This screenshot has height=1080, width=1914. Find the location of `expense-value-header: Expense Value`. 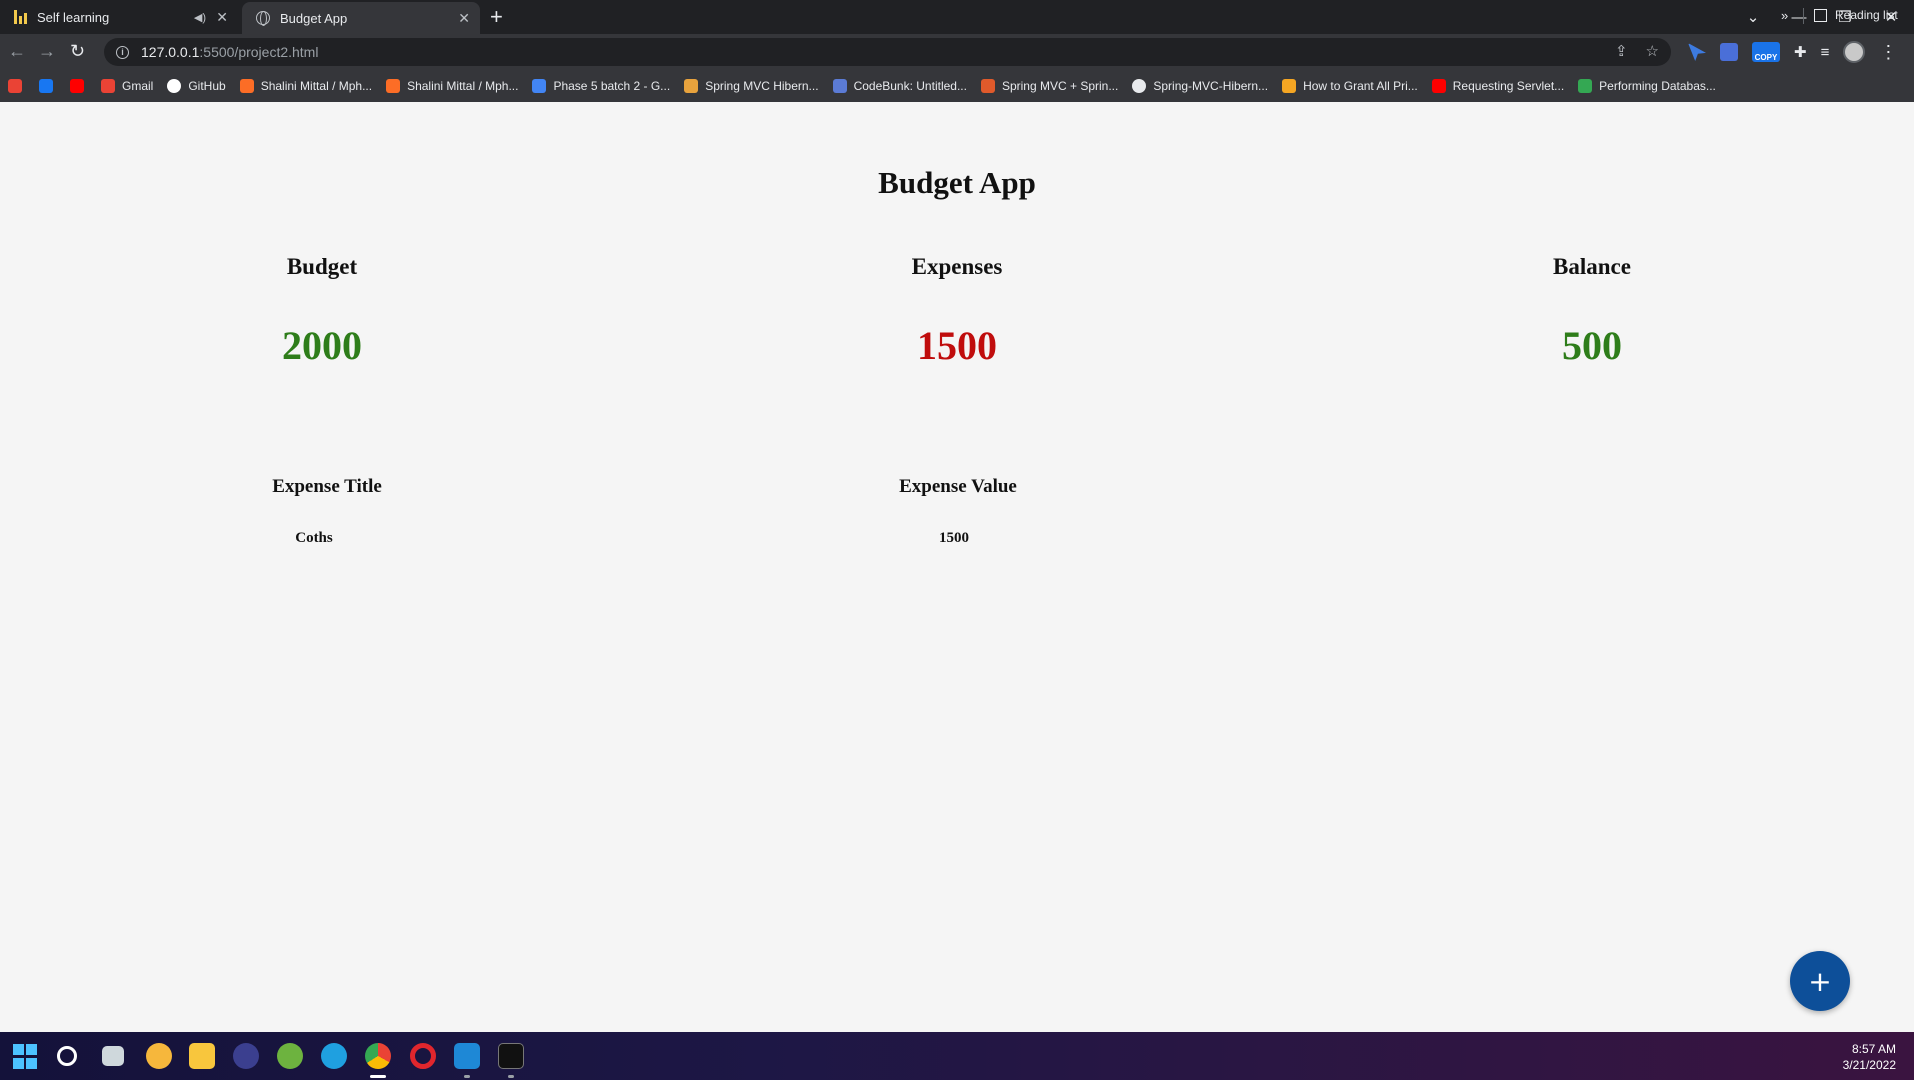

expense-value-header: Expense Value is located at coordinates (958, 486).